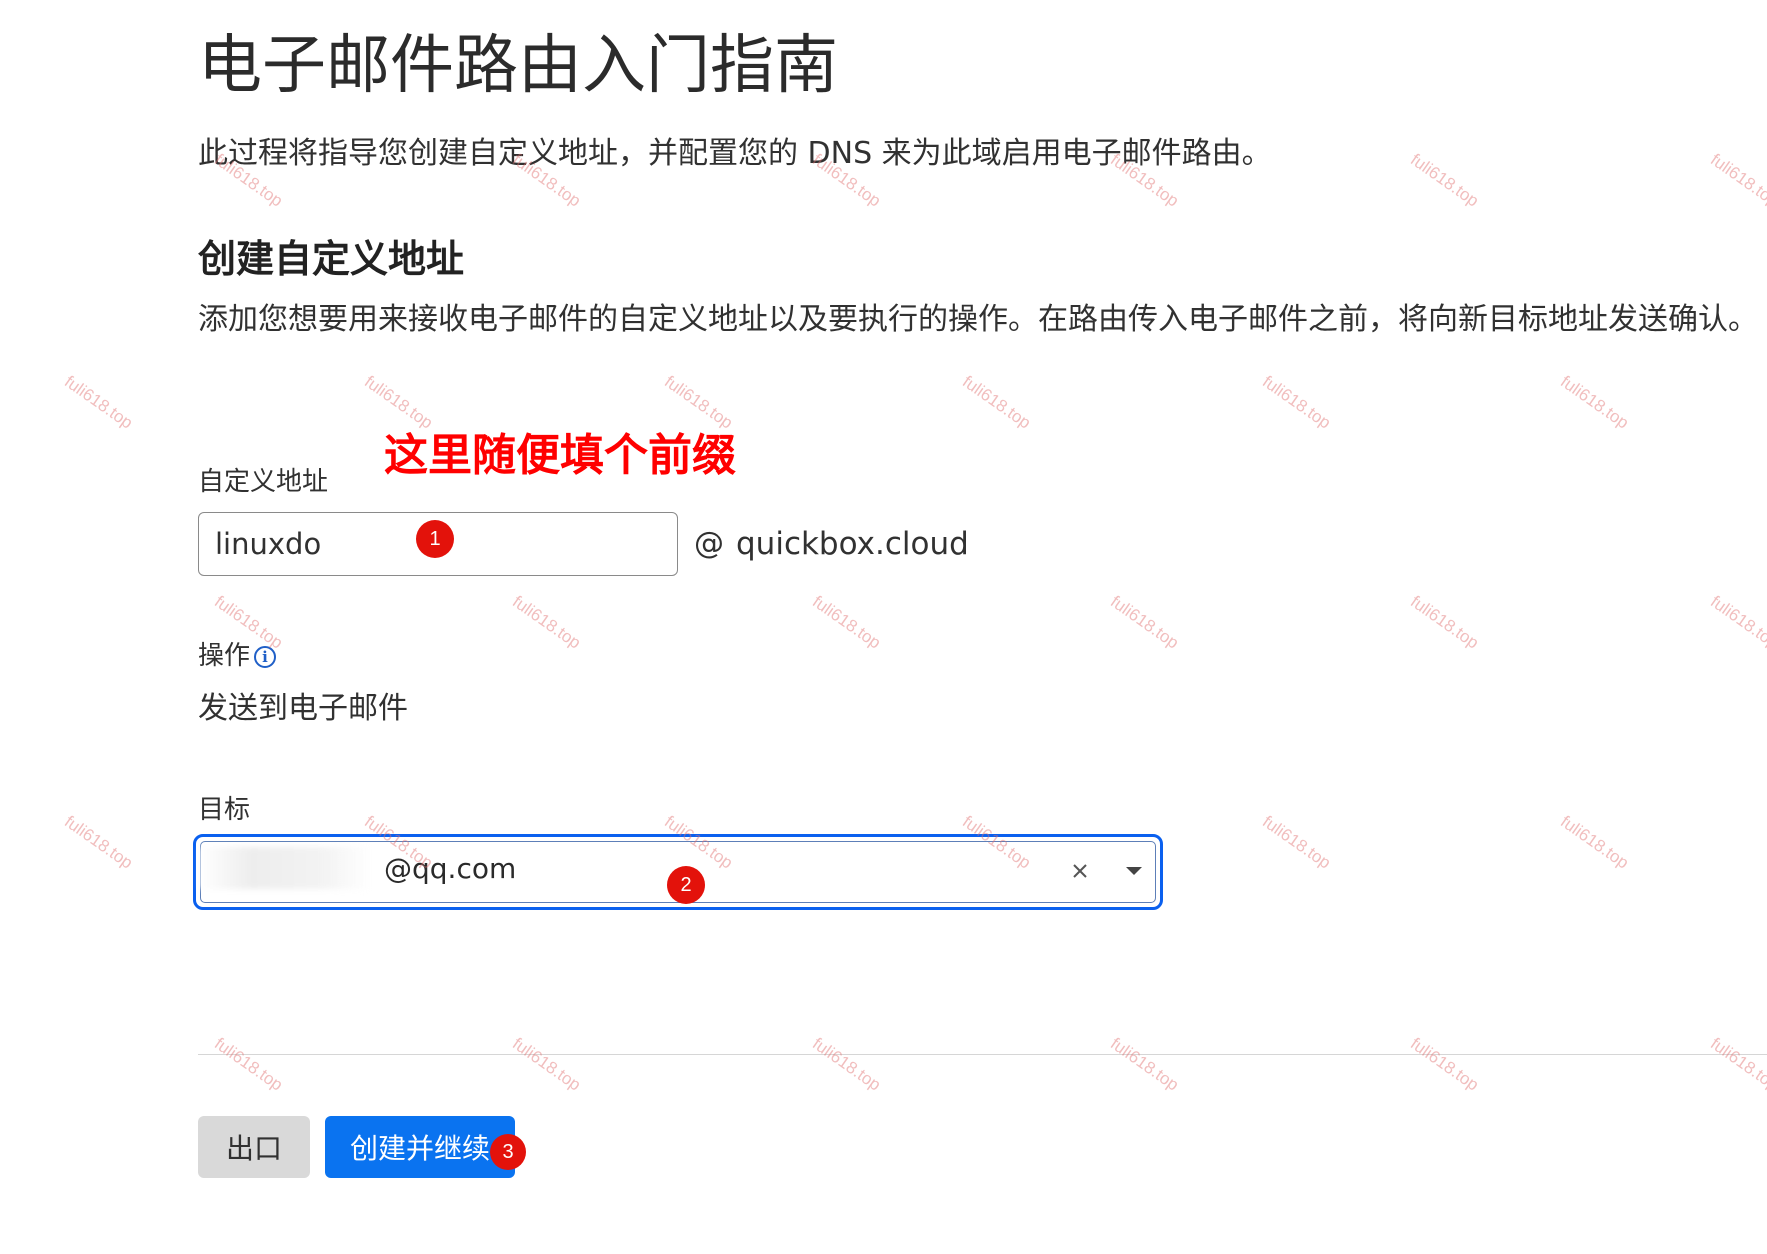 This screenshot has width=1767, height=1254. Describe the element at coordinates (709, 543) in the screenshot. I see `at-sign: @` at that location.